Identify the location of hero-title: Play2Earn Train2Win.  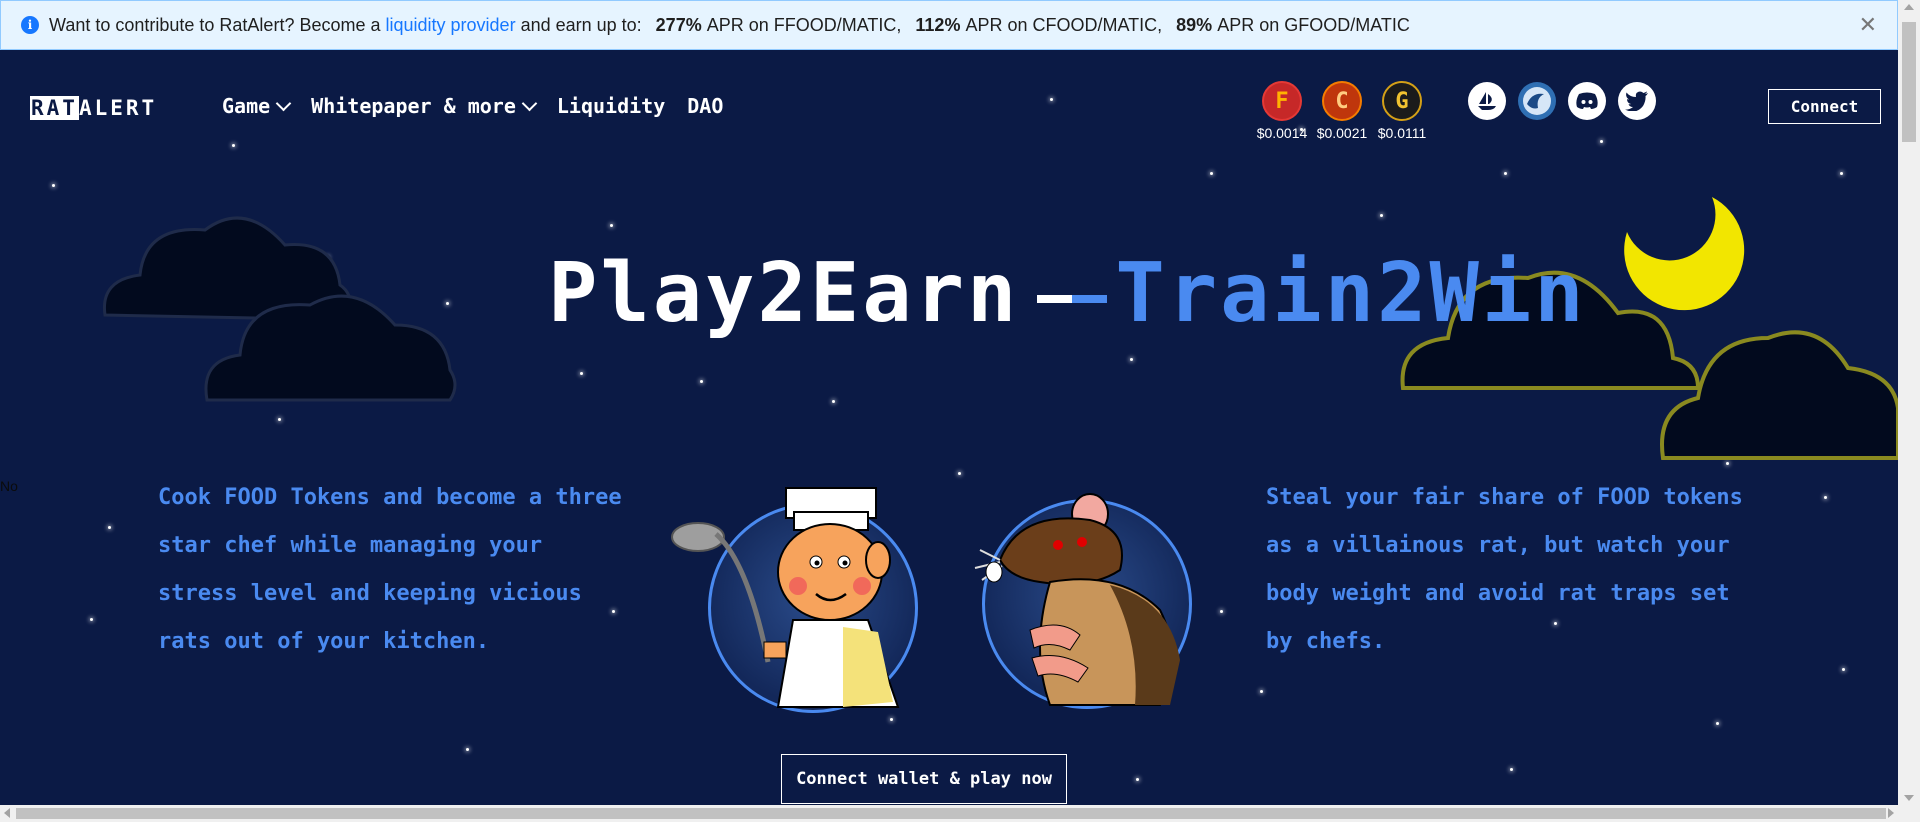
(1067, 293).